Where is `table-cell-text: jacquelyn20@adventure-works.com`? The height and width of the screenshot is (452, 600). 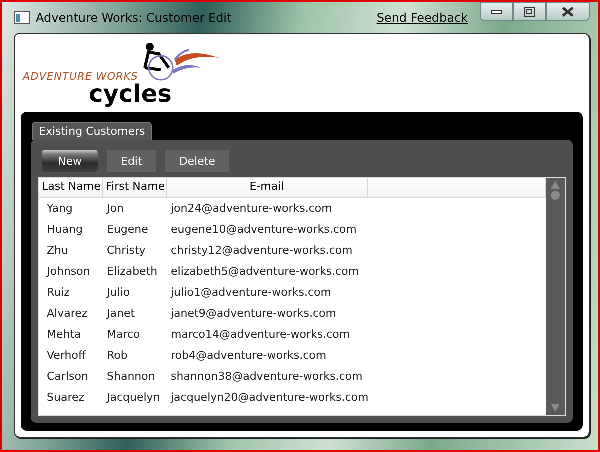
table-cell-text: jacquelyn20@adventure-works.com is located at coordinates (269, 397).